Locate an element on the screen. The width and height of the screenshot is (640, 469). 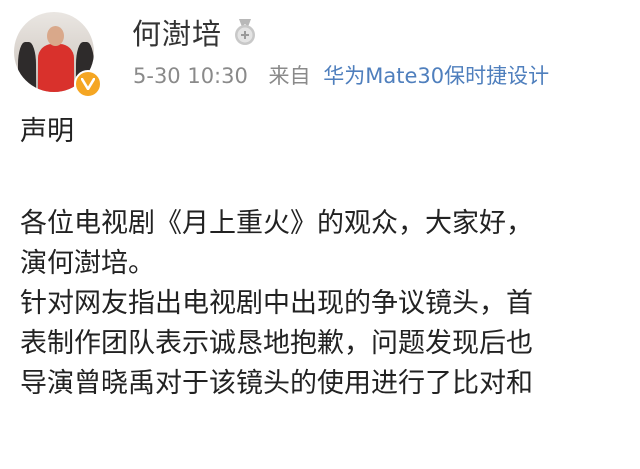
username-row: 何澍培 is located at coordinates (195, 32).